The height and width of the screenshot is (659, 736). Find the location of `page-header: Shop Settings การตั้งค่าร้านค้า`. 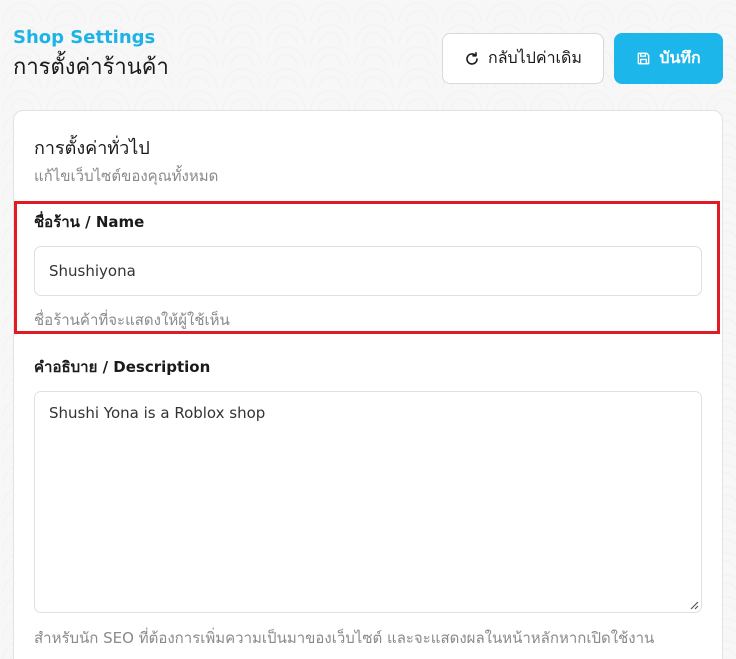

page-header: Shop Settings การตั้งค่าร้านค้า is located at coordinates (91, 55).